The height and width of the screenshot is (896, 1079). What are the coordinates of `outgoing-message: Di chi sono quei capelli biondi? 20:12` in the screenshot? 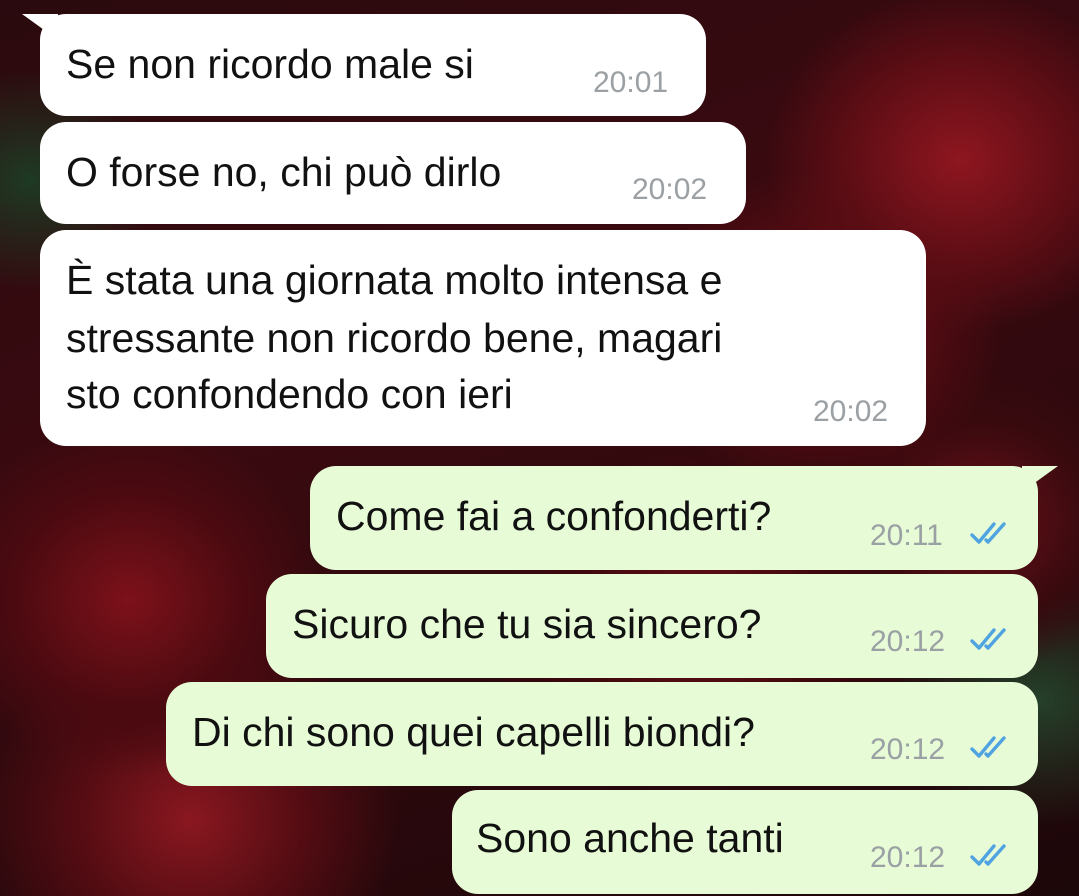 It's located at (602, 734).